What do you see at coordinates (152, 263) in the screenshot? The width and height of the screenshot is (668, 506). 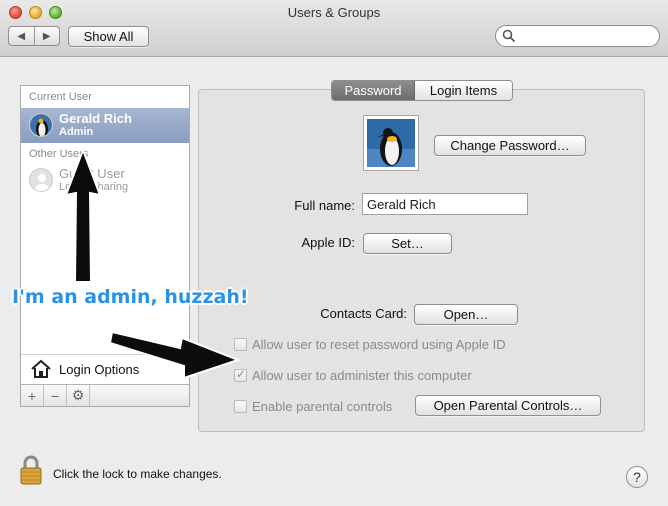 I see `annotation-arrows` at bounding box center [152, 263].